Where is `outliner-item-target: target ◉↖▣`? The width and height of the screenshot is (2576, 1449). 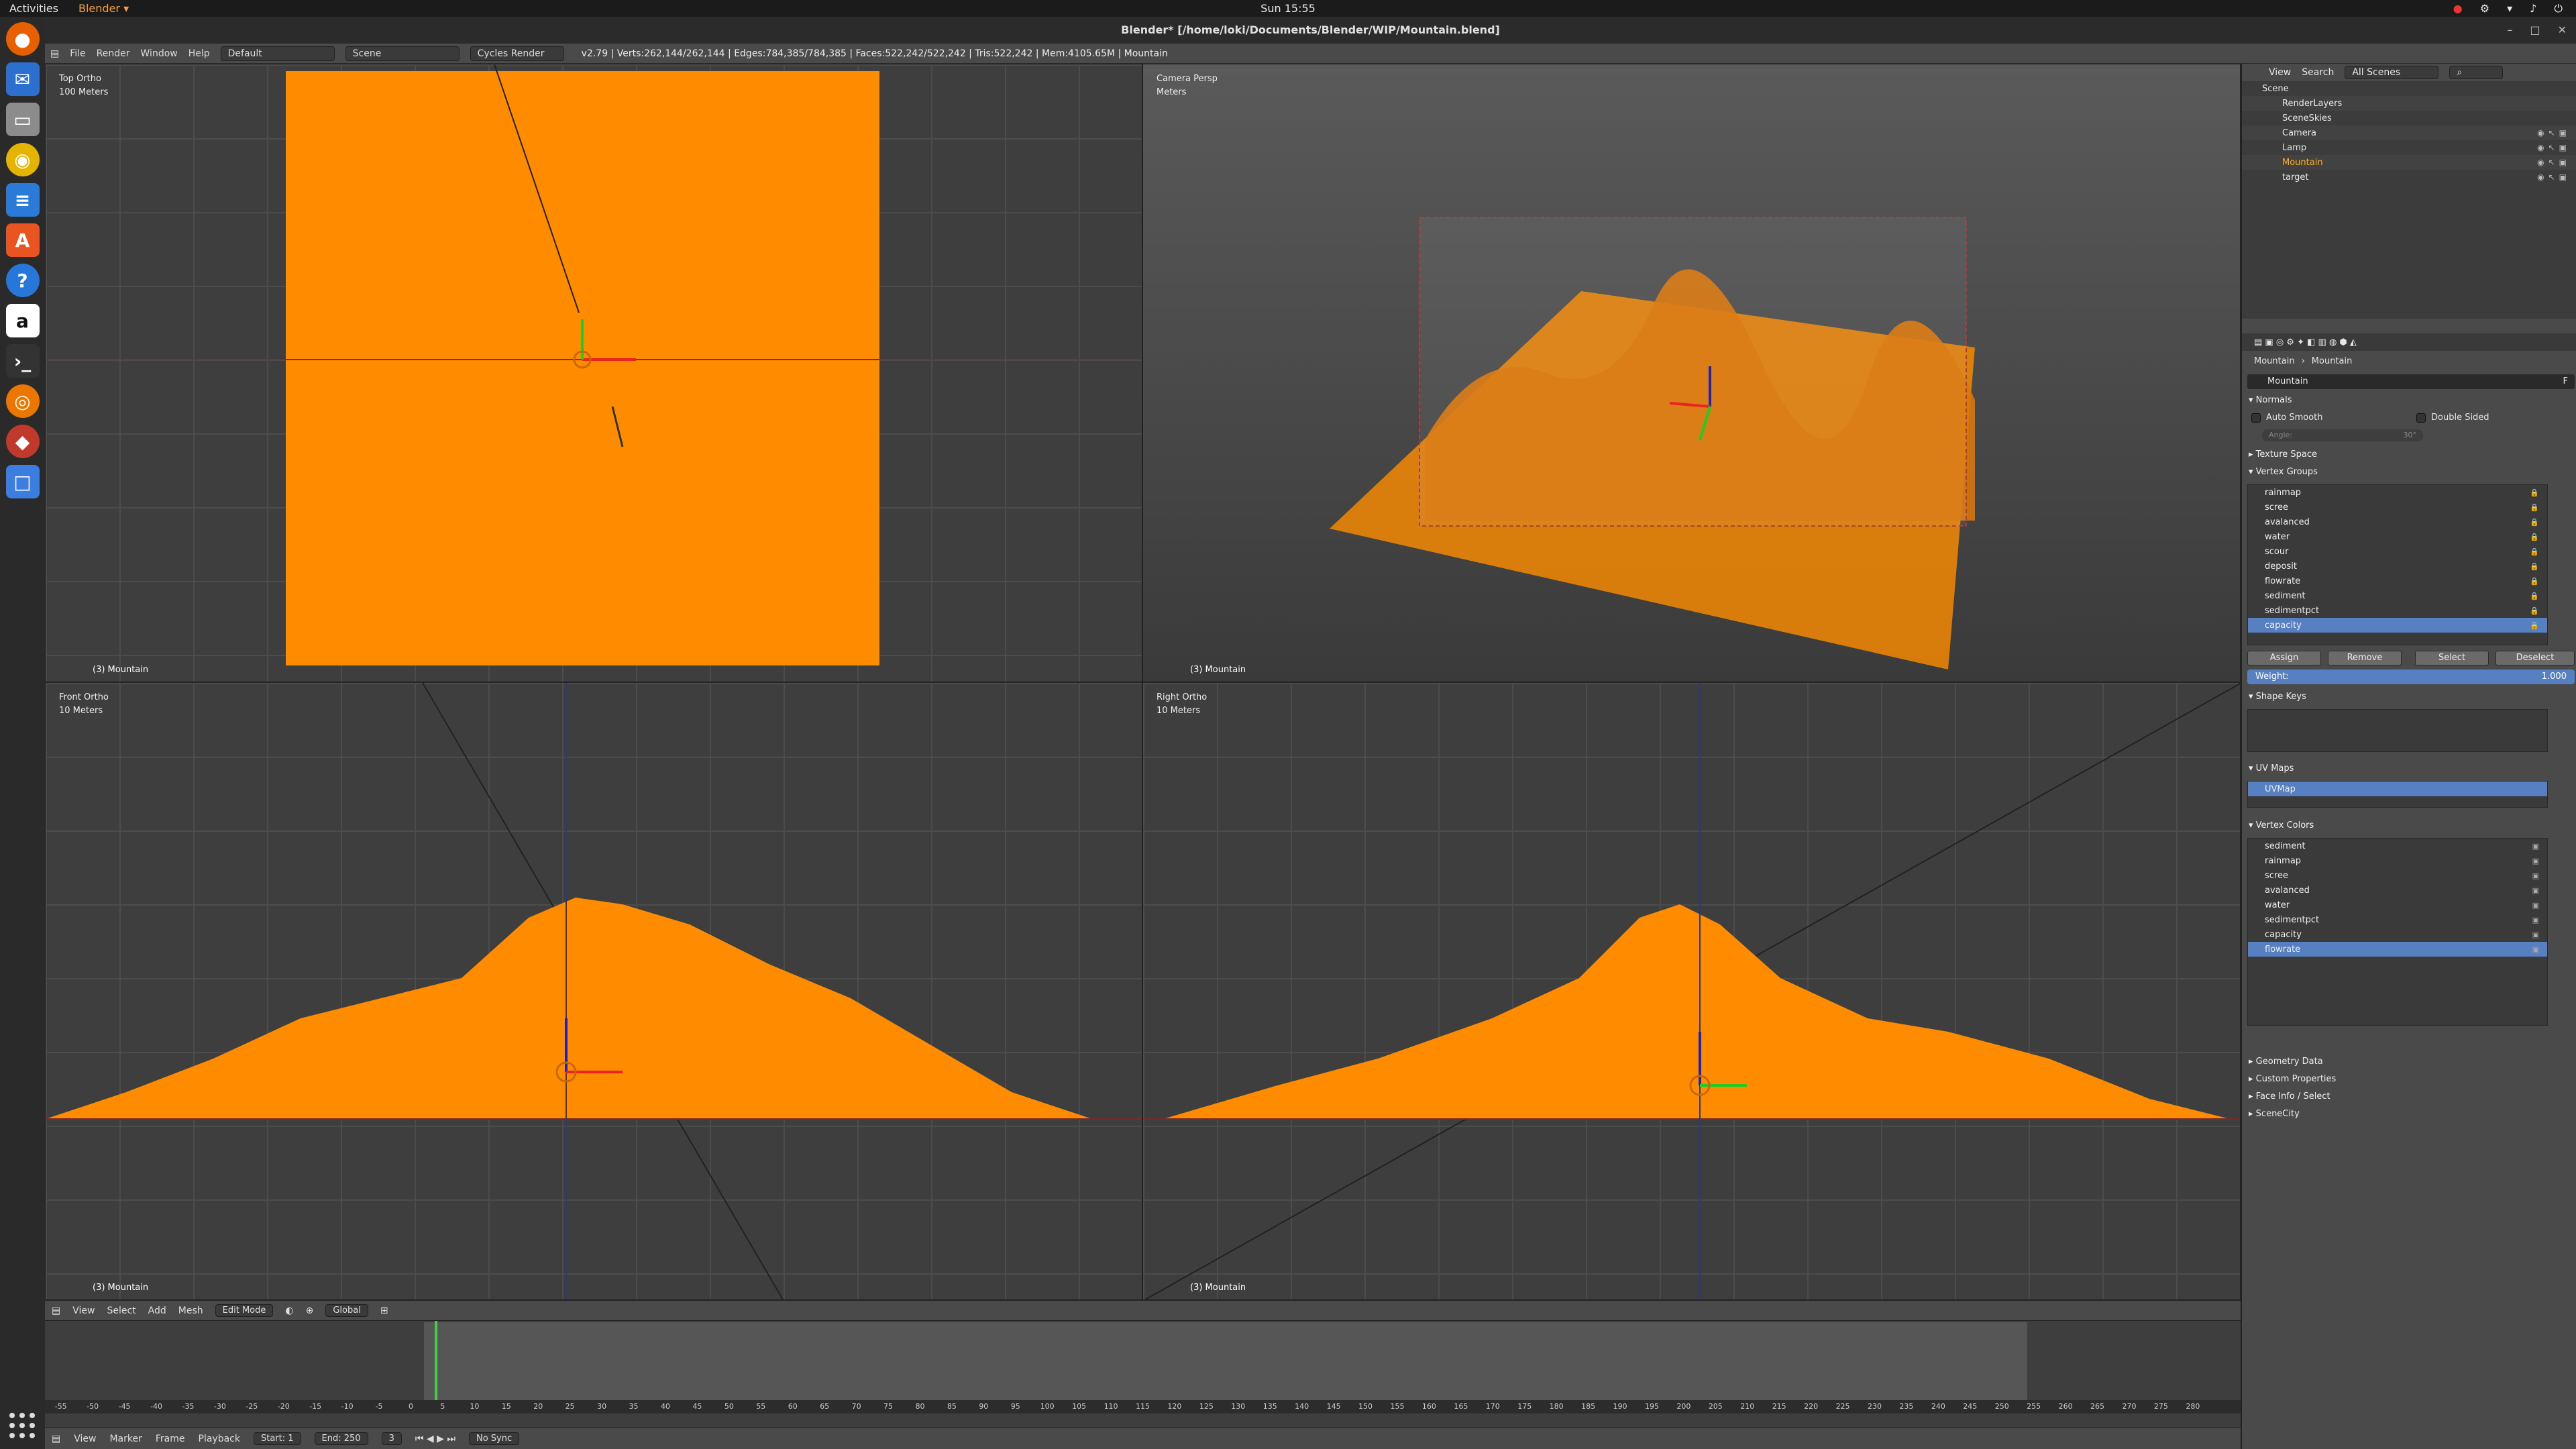 outliner-item-target: target ◉↖▣ is located at coordinates (2409, 177).